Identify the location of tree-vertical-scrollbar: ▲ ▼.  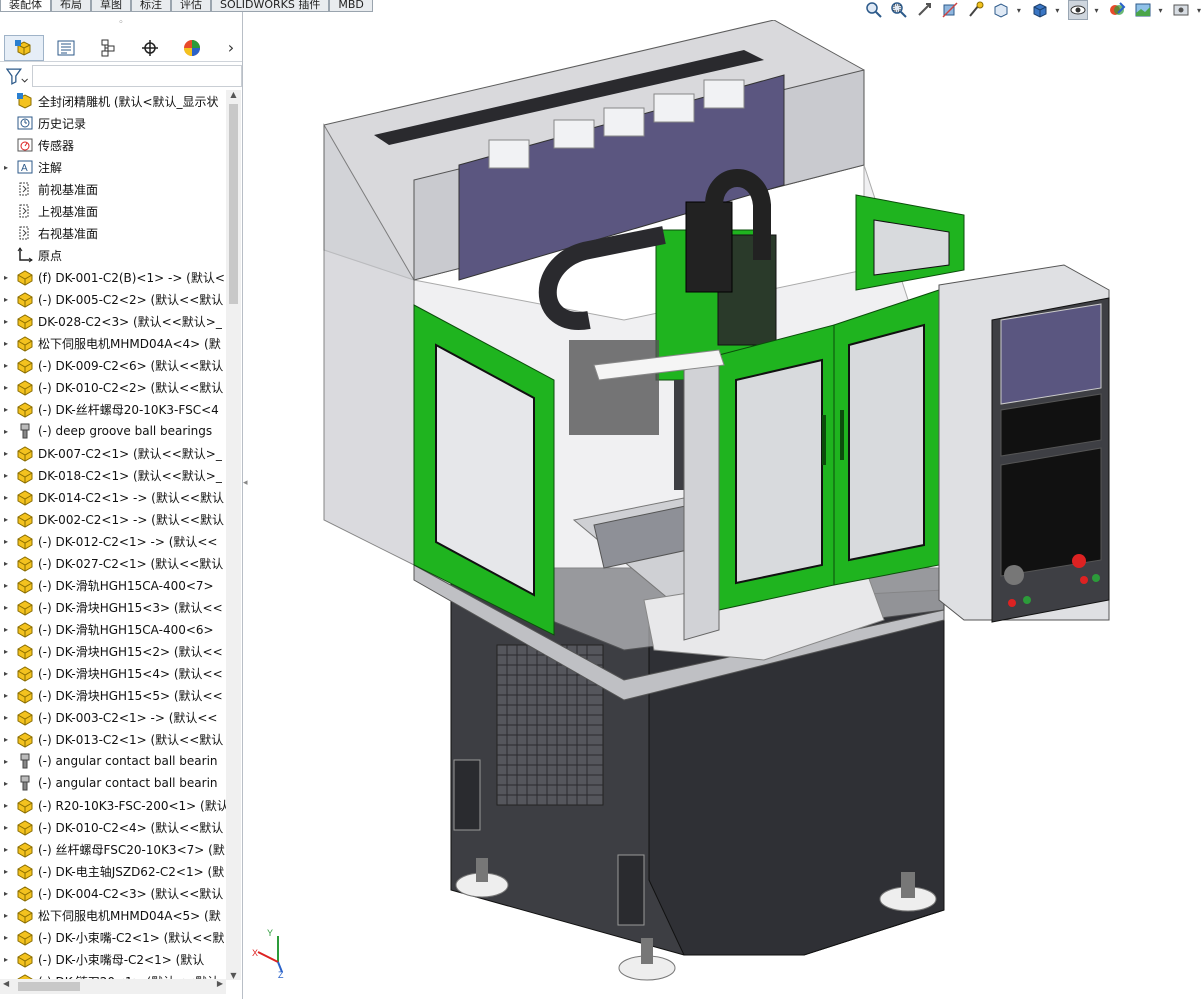
(233, 535).